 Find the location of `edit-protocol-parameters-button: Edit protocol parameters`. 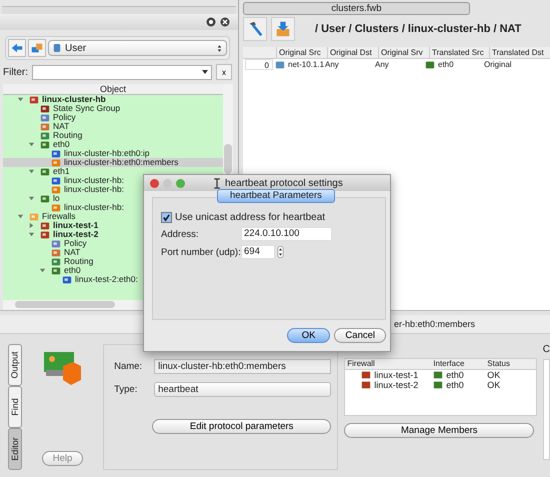

edit-protocol-parameters-button: Edit protocol parameters is located at coordinates (242, 426).